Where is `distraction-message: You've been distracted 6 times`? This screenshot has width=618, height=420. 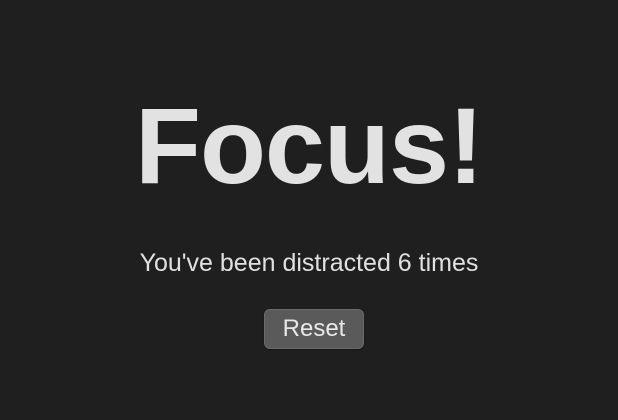 distraction-message: You've been distracted 6 times is located at coordinates (309, 263).